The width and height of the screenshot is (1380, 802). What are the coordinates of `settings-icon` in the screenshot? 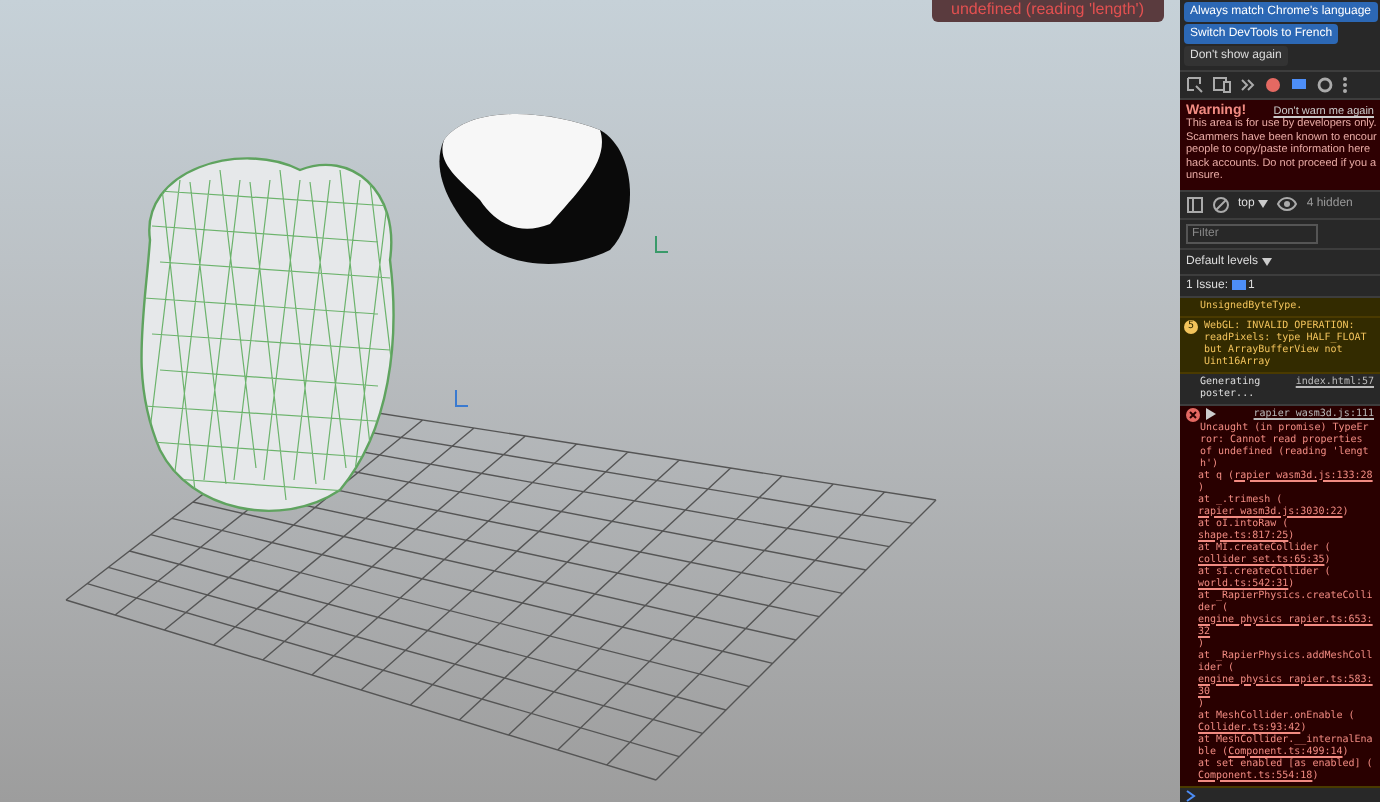 It's located at (1325, 85).